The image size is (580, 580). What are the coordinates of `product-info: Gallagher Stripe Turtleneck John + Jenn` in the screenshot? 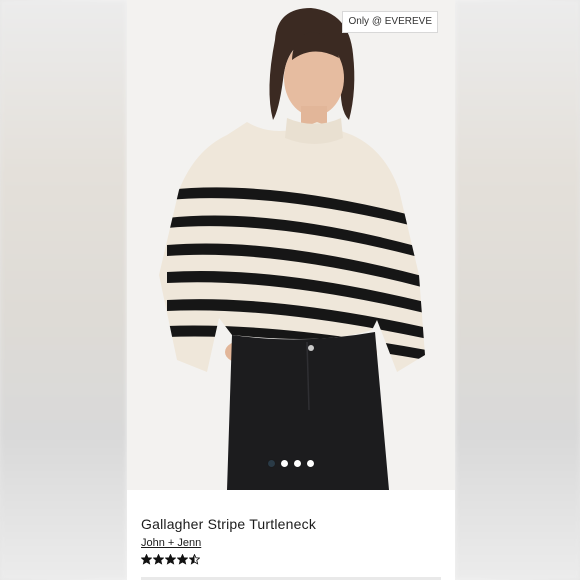 It's located at (291, 540).